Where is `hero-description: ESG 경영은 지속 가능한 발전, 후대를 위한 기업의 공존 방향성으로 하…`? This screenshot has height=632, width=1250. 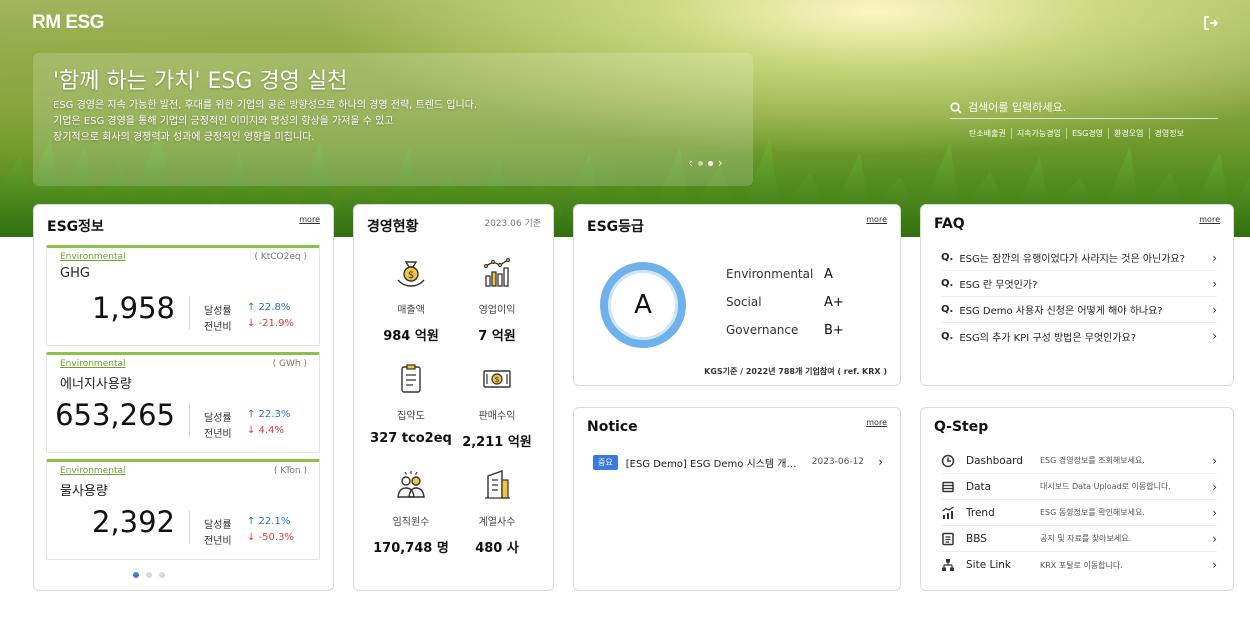
hero-description: ESG 경영은 지속 가능한 발전, 후대를 위한 기업의 공존 방향성으로 하… is located at coordinates (265, 122).